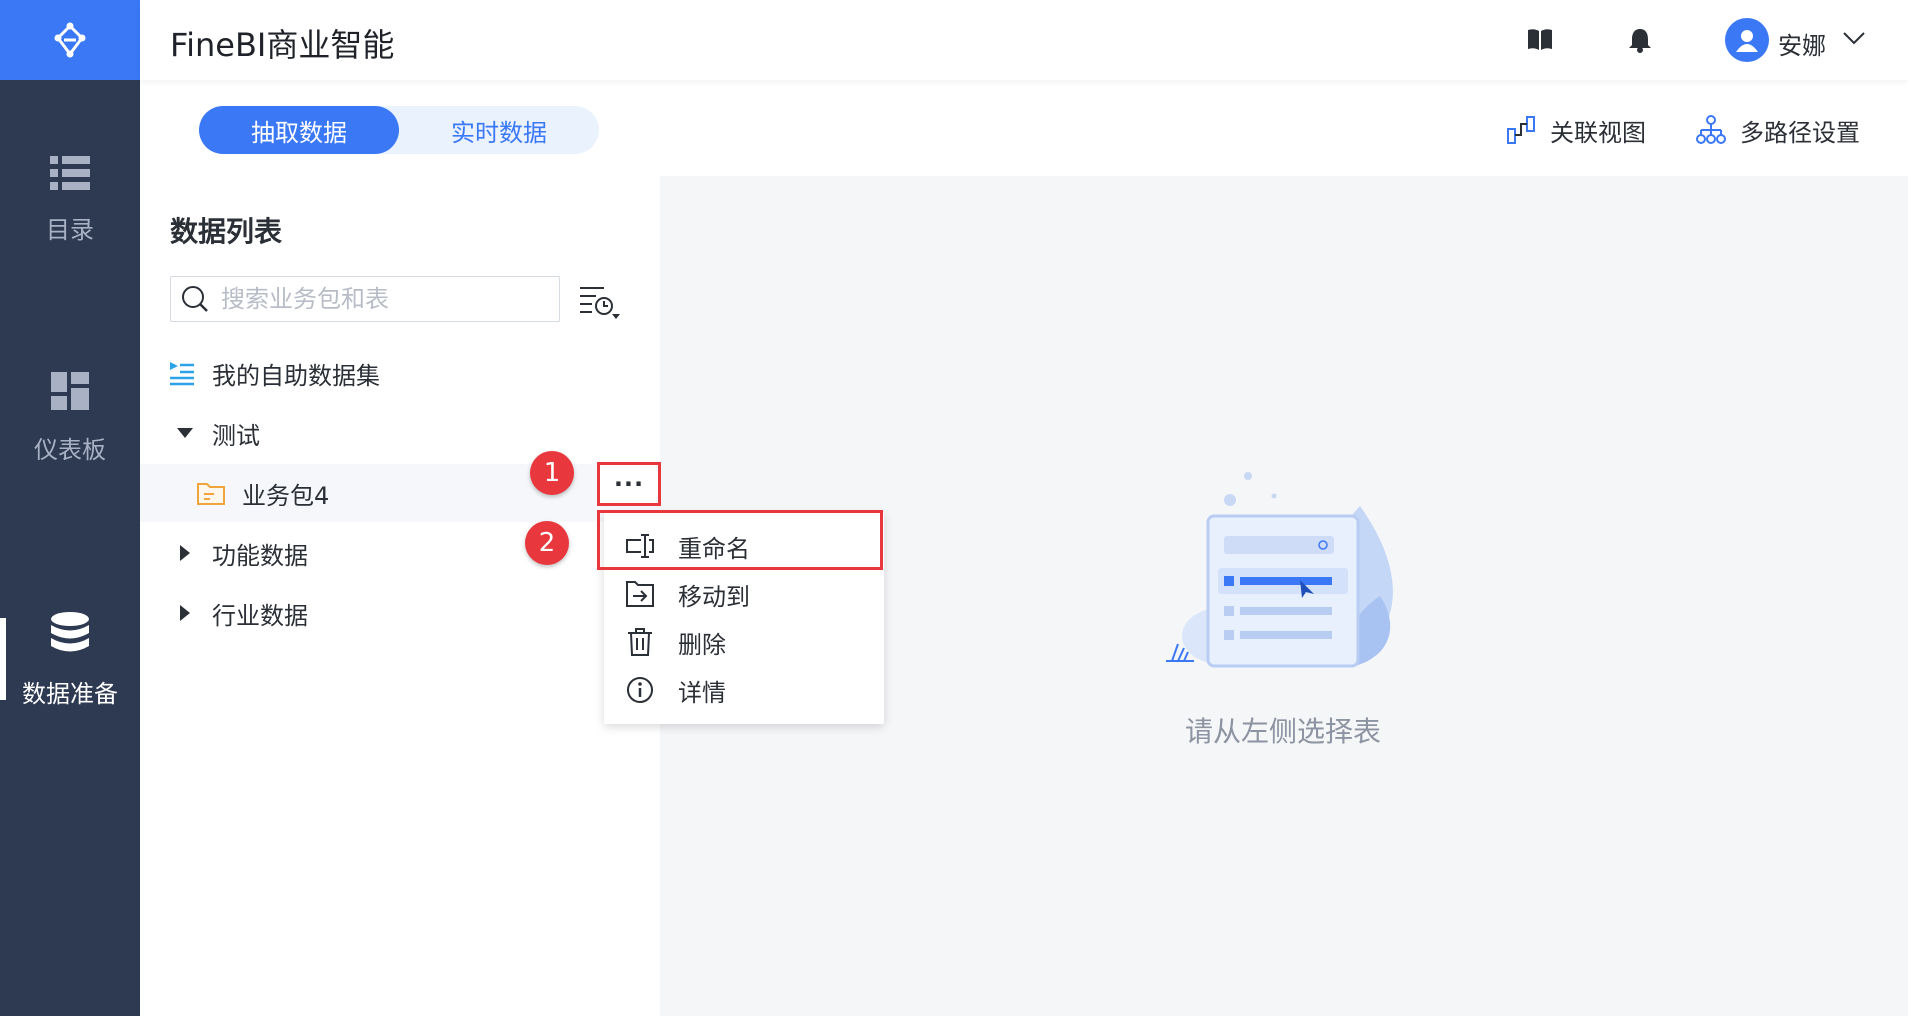  Describe the element at coordinates (1521, 130) in the screenshot. I see `relation-view-icon` at that location.